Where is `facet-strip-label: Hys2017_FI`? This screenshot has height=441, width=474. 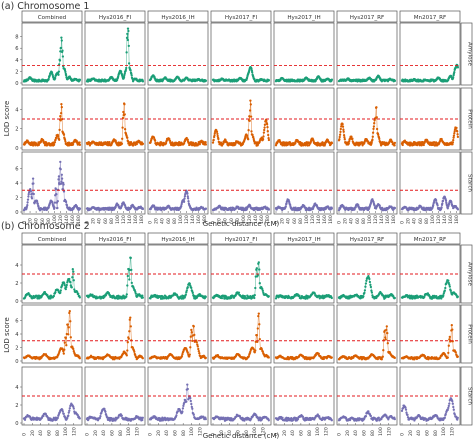 facet-strip-label: Hys2017_FI is located at coordinates (241, 240).